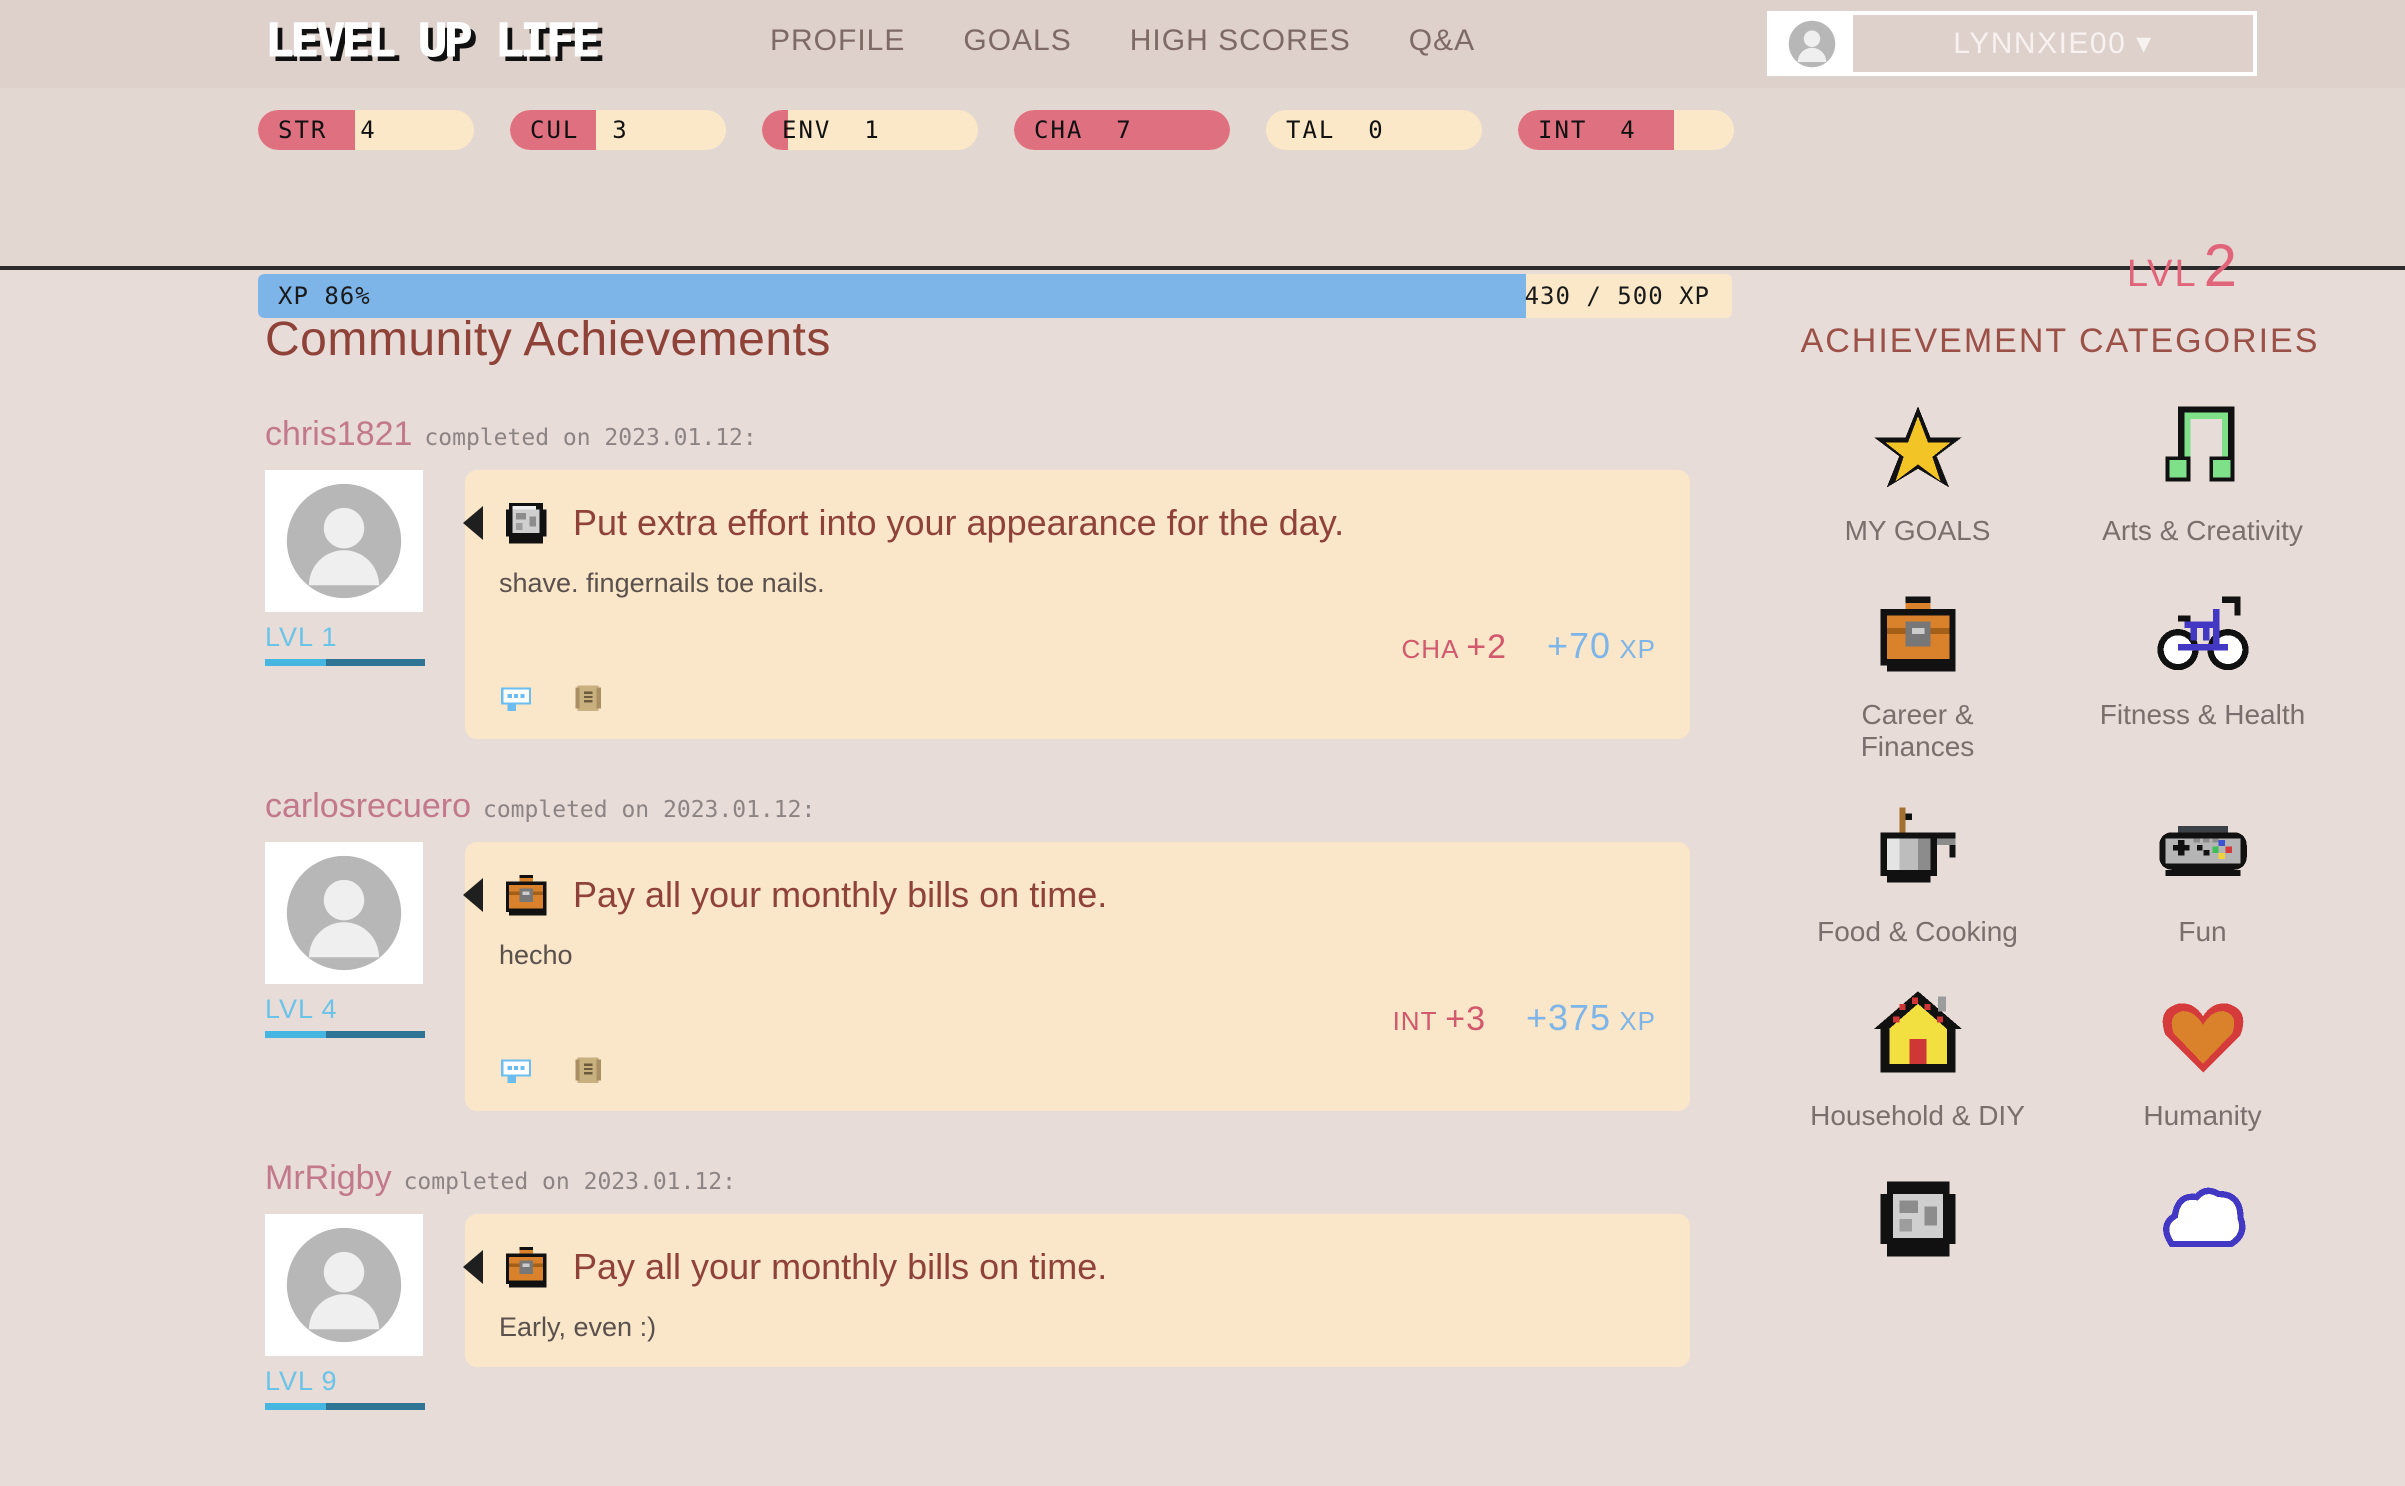 The image size is (2405, 1486). I want to click on nav-item-goals: GOALS, so click(1017, 41).